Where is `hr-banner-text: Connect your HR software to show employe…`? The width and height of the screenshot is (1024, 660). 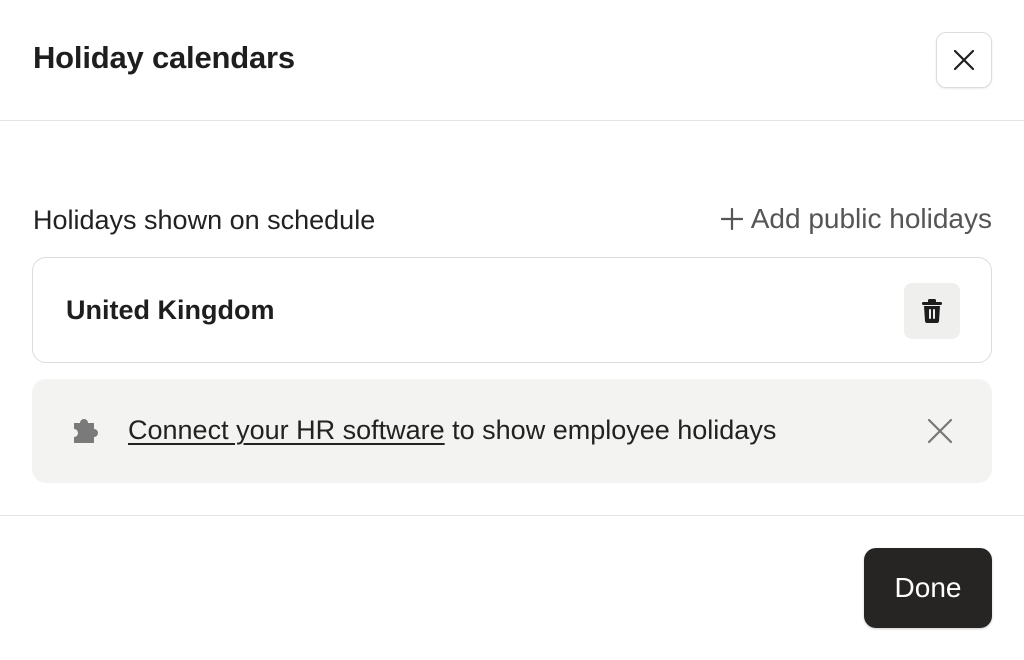
hr-banner-text: Connect your HR software to show employe… is located at coordinates (452, 430).